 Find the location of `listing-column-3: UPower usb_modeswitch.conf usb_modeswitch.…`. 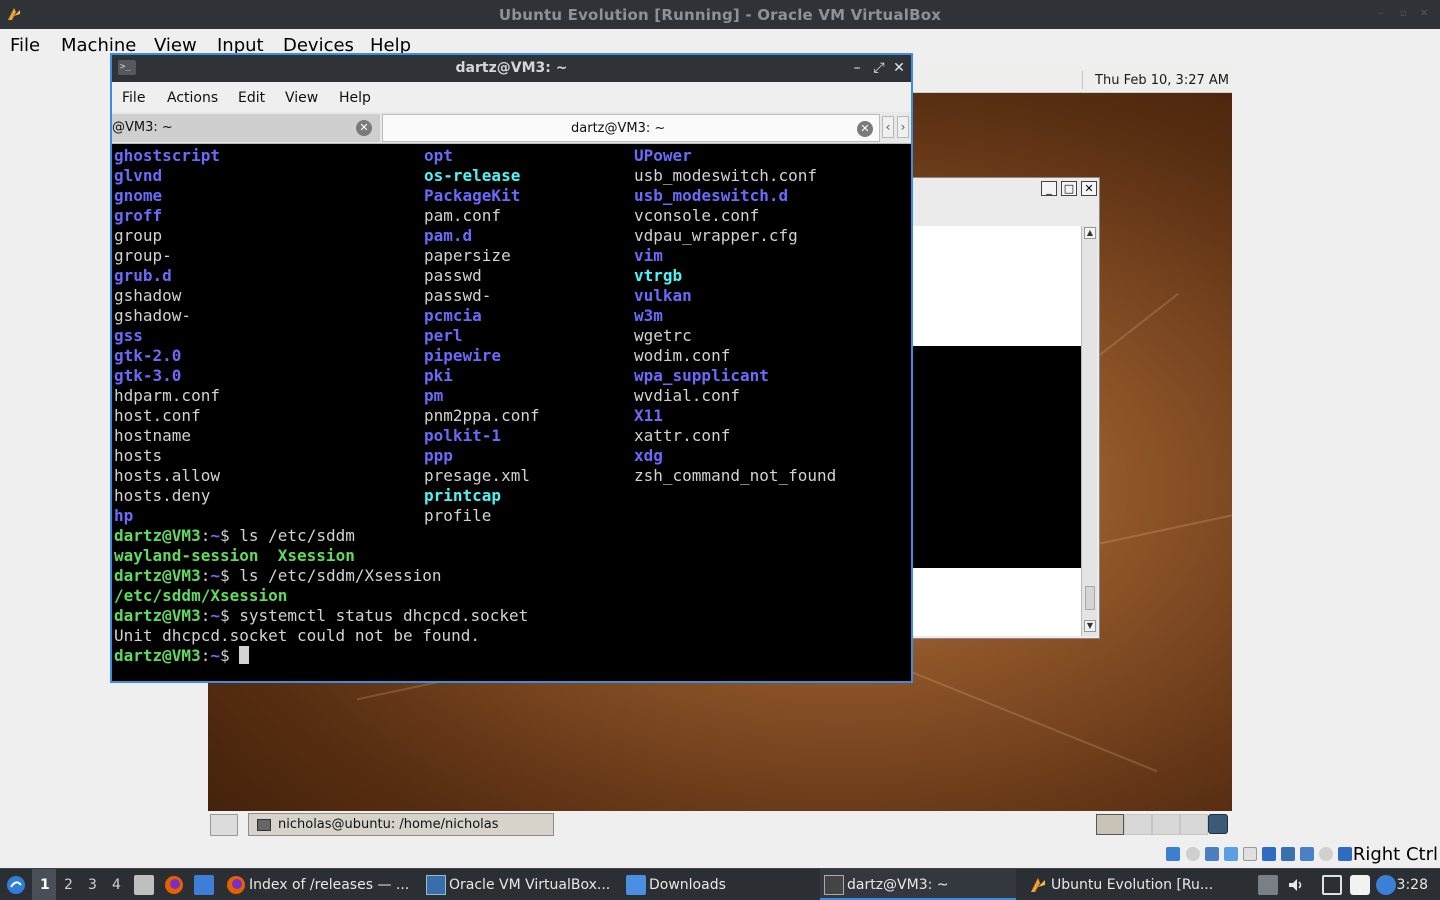

listing-column-3: UPower usb_modeswitch.conf usb_modeswitch.… is located at coordinates (735, 316).